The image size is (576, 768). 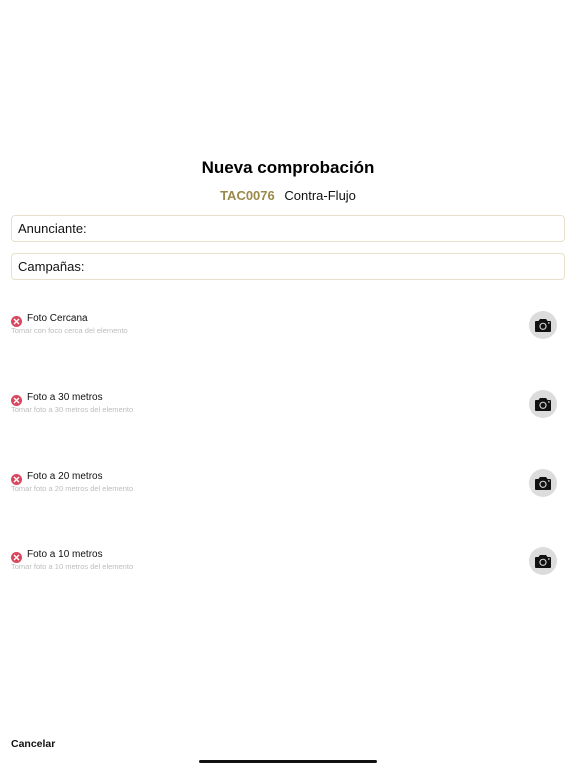 What do you see at coordinates (65, 476) in the screenshot?
I see `photo-label: Foto a 20 metros` at bounding box center [65, 476].